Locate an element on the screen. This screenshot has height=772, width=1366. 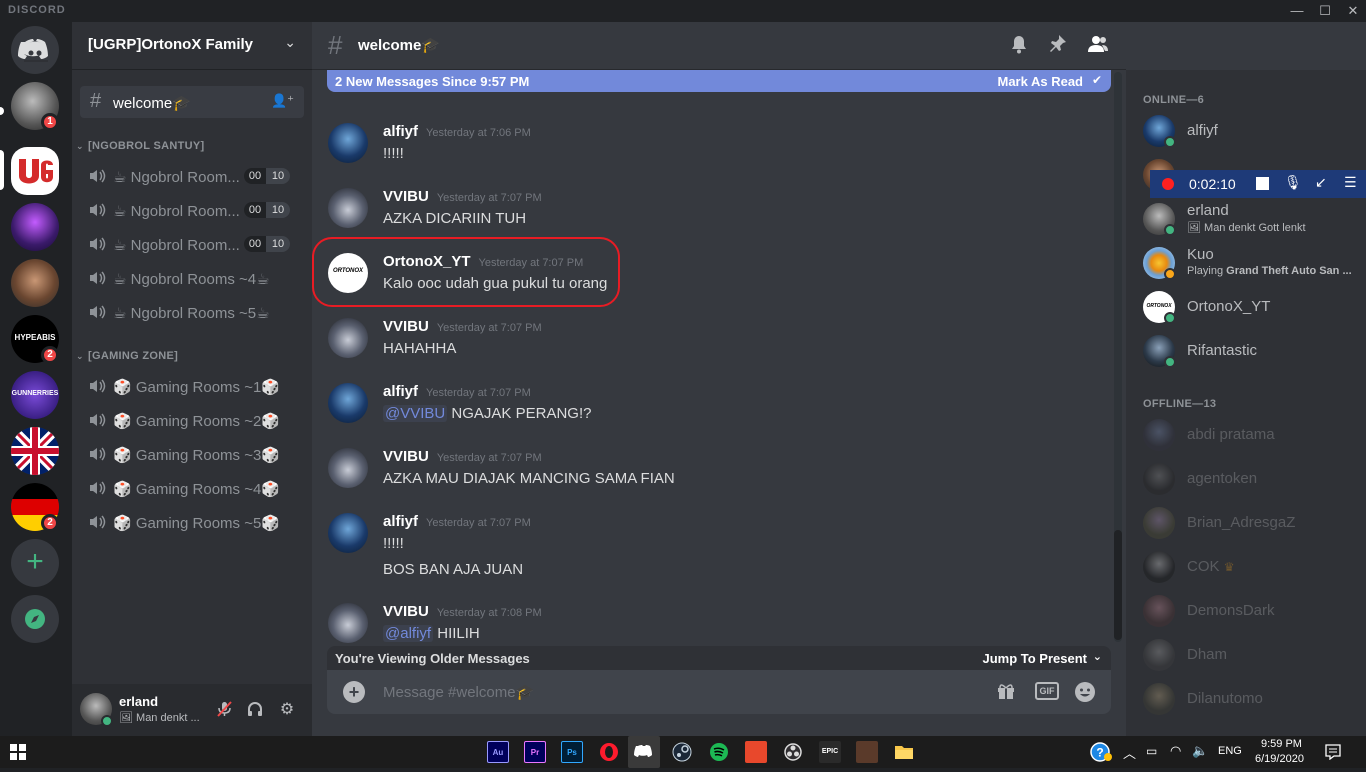
premiere-app-icon: Pr is located at coordinates (535, 752).